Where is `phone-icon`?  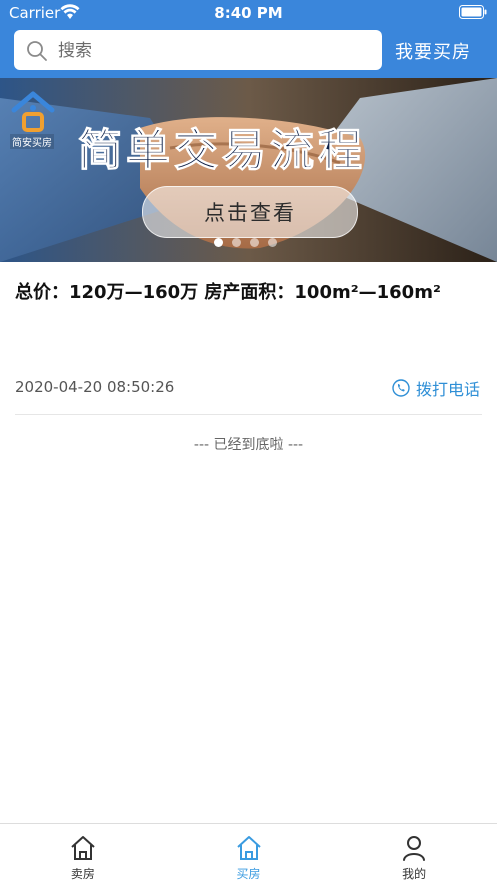 phone-icon is located at coordinates (401, 388).